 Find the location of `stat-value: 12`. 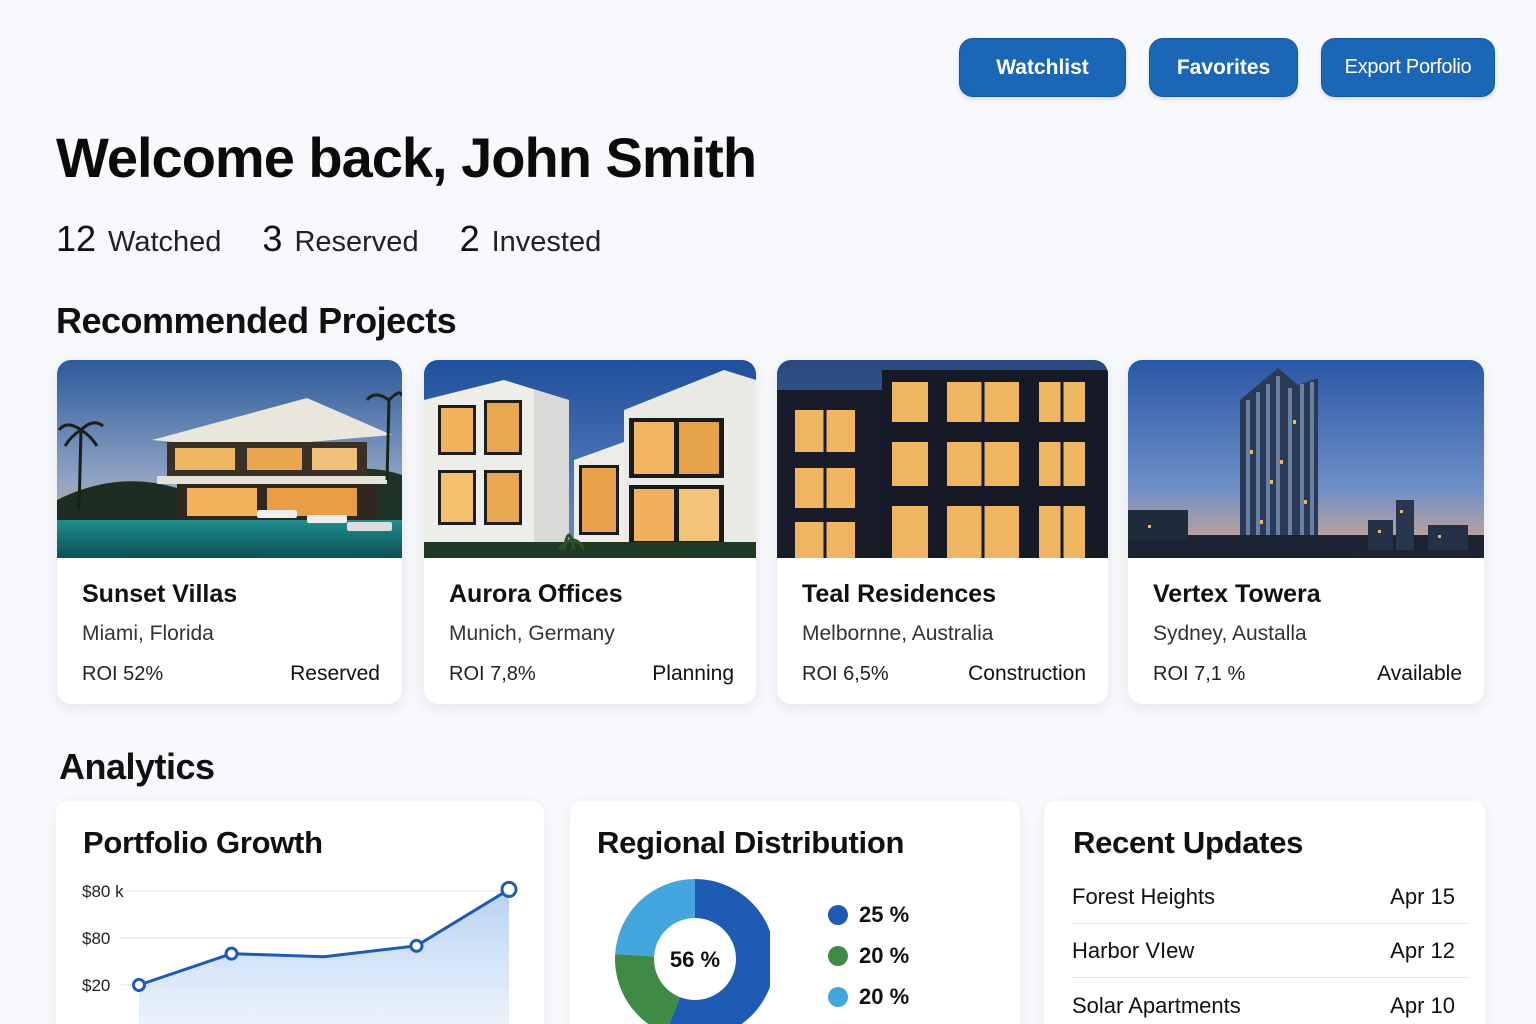

stat-value: 12 is located at coordinates (76, 238).